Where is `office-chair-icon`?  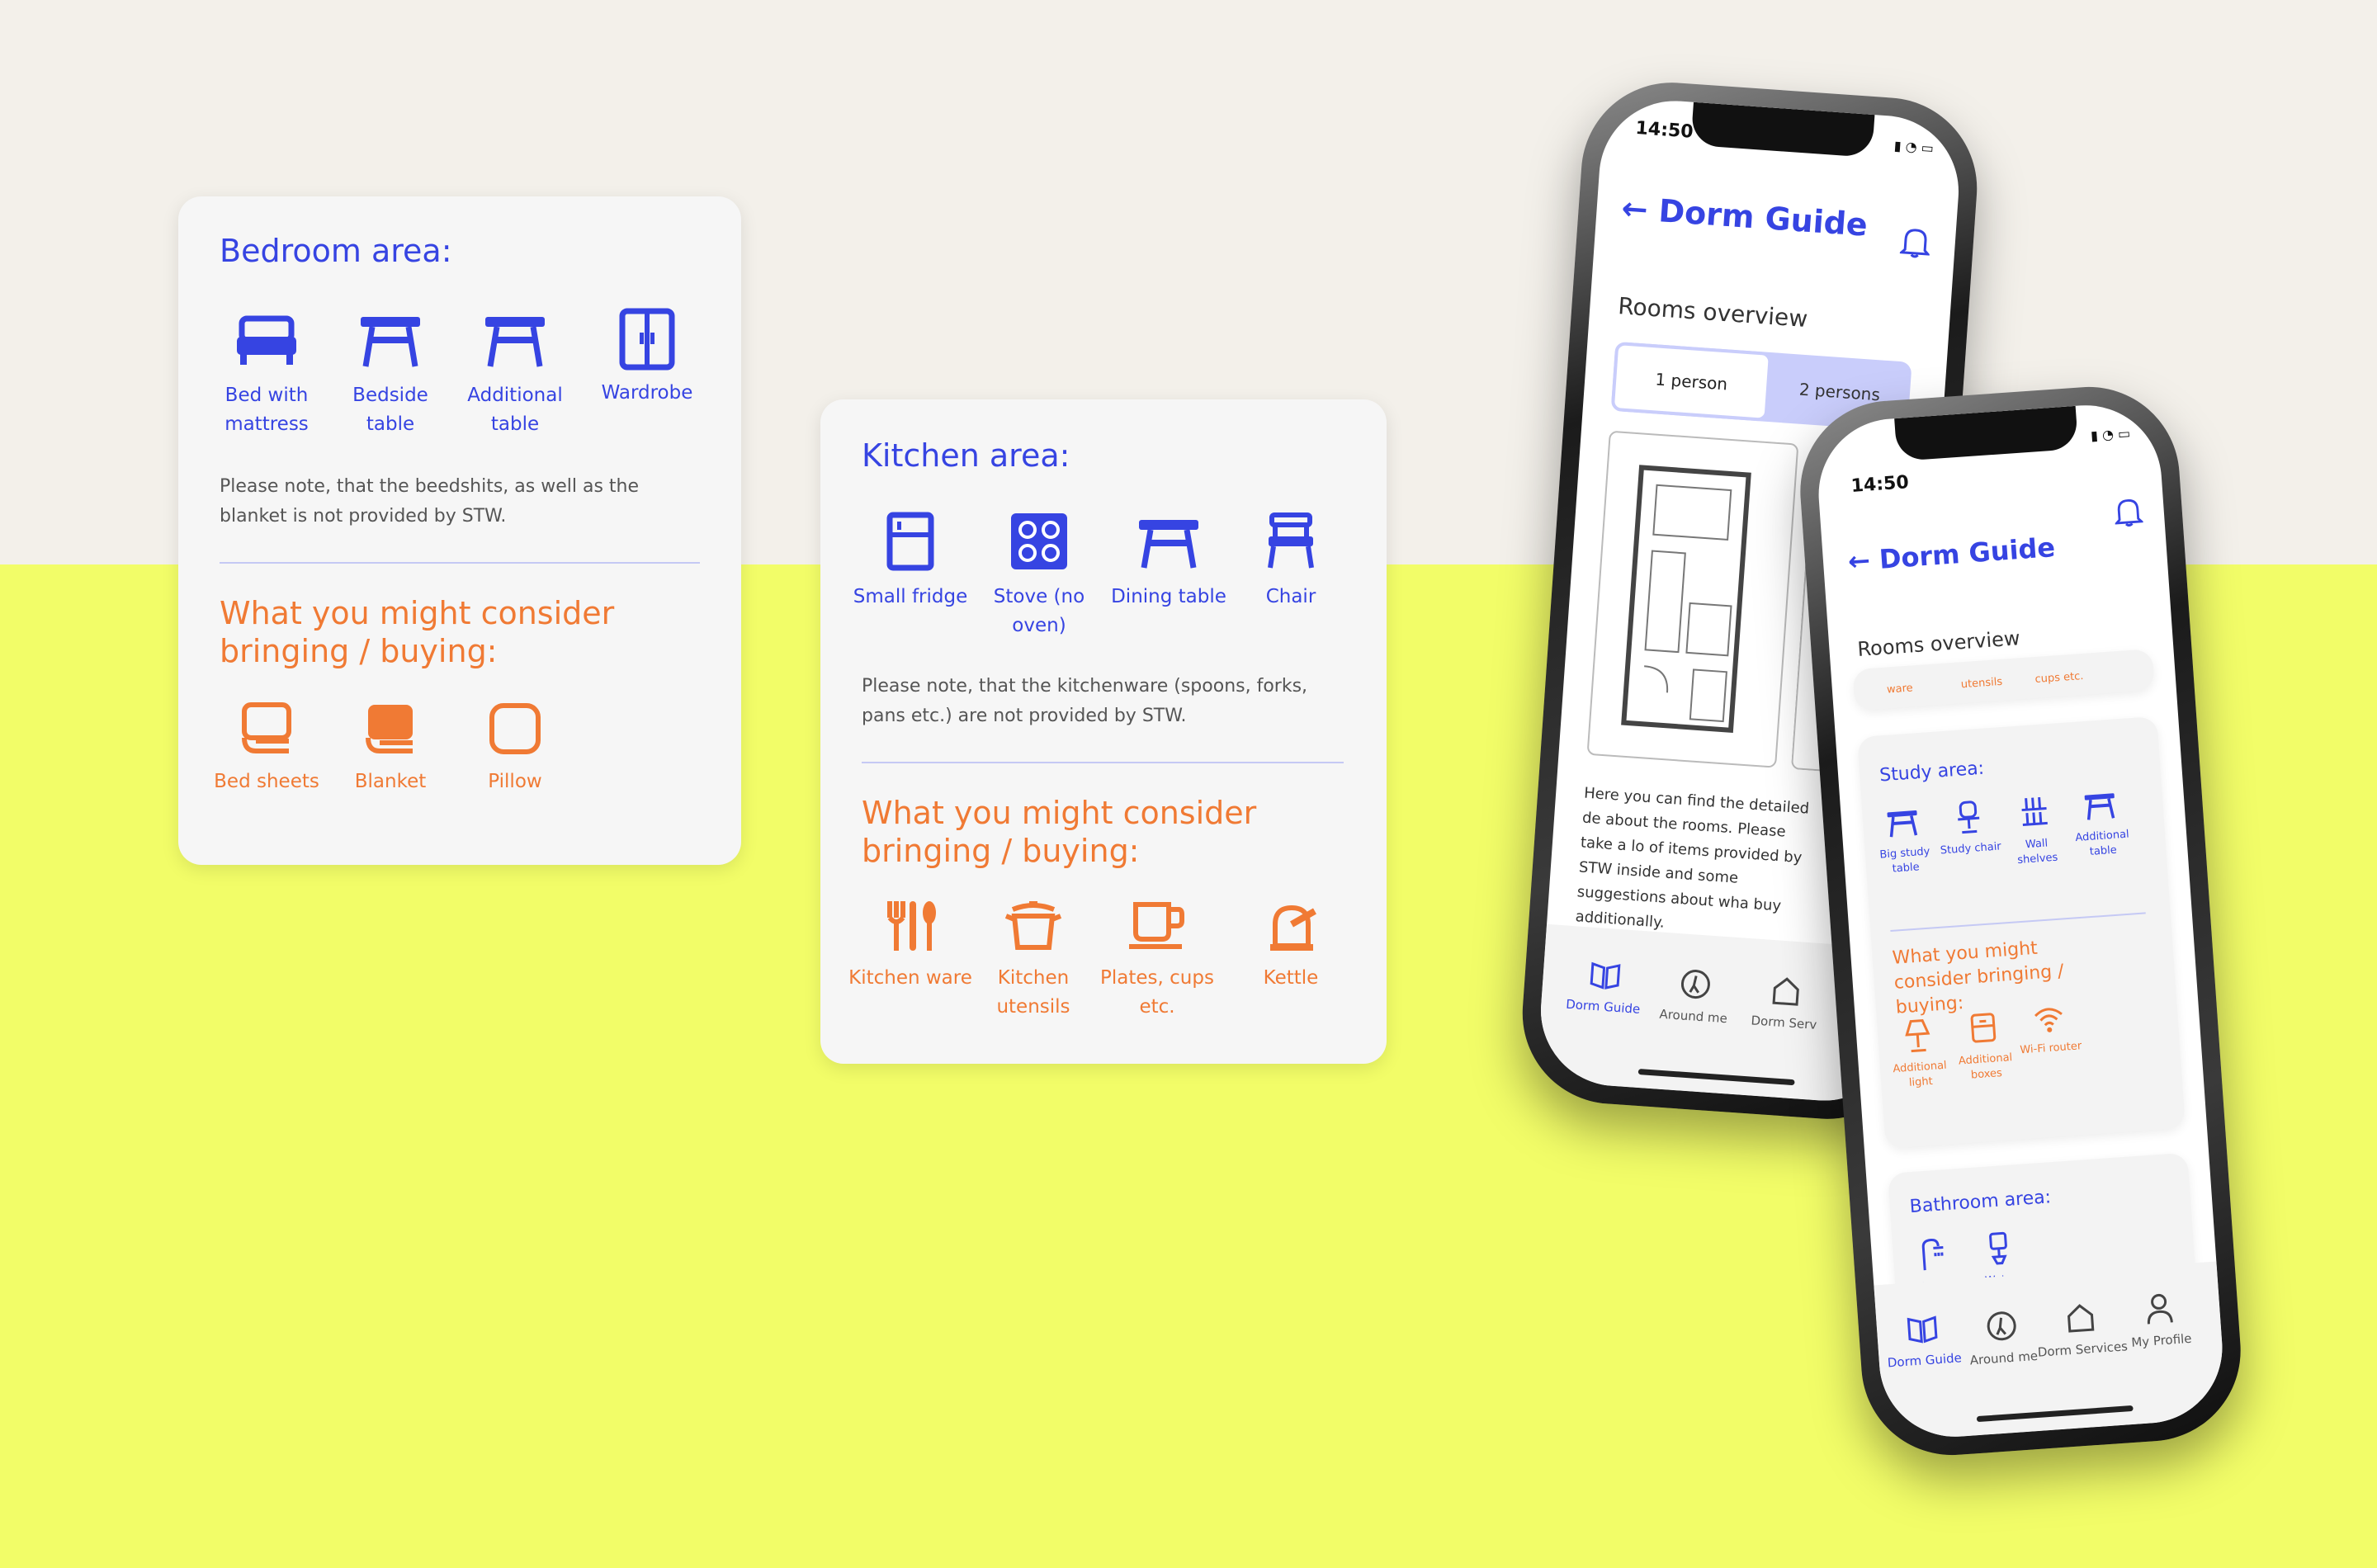
office-chair-icon is located at coordinates (1969, 817).